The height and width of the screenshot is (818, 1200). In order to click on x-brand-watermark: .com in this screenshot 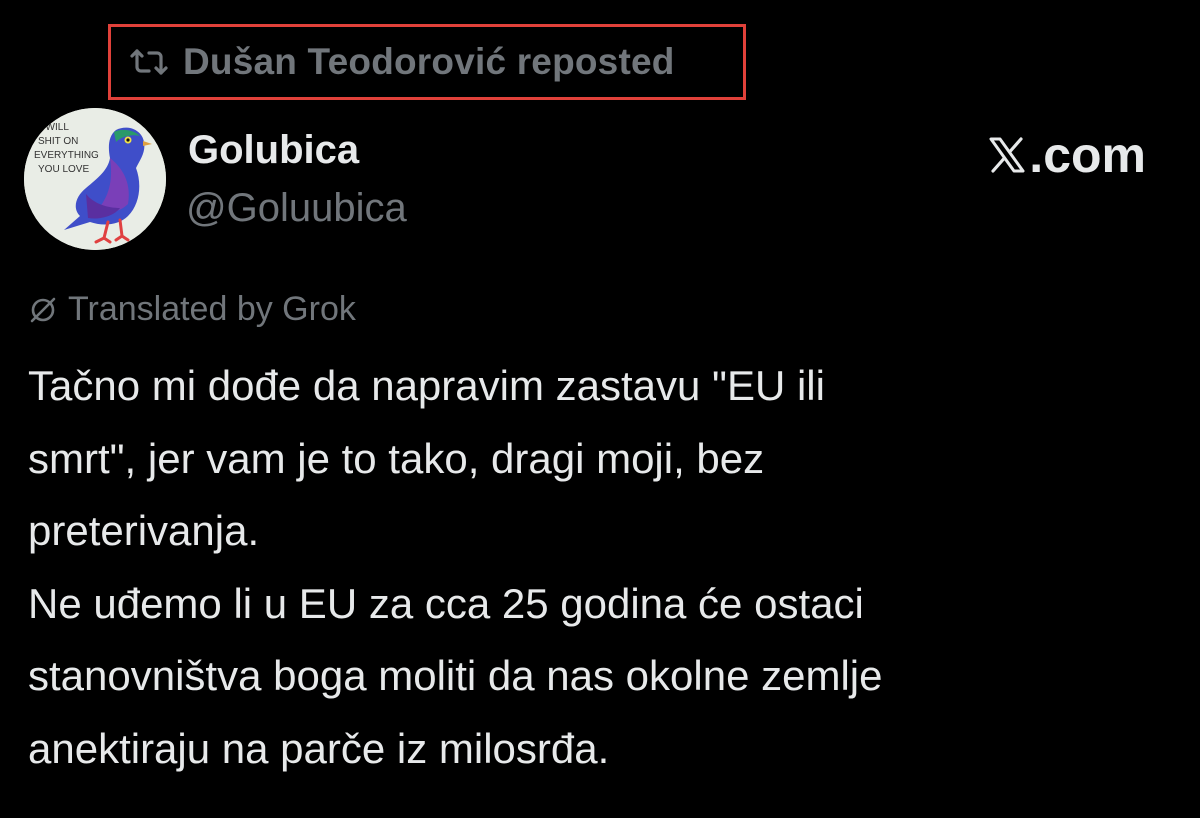, I will do `click(1066, 155)`.